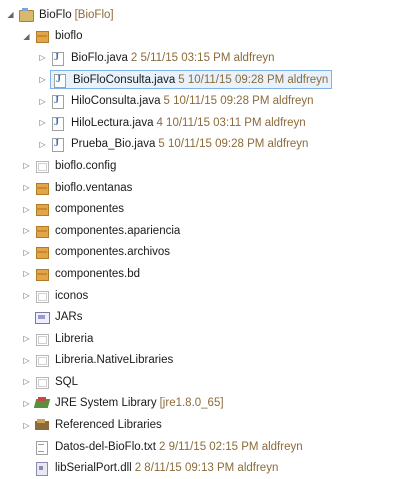 Image resolution: width=398 pixels, height=479 pixels. Describe the element at coordinates (199, 231) in the screenshot. I see `tree-row: ▷ componentes.apariencia` at that location.